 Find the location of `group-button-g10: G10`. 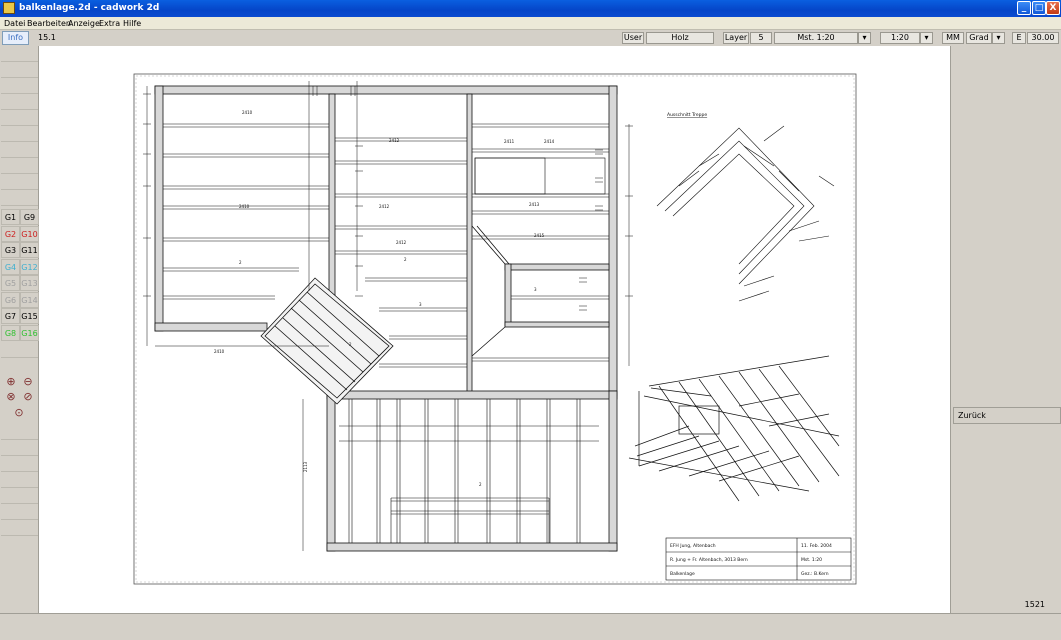

group-button-g10: G10 is located at coordinates (29, 233).